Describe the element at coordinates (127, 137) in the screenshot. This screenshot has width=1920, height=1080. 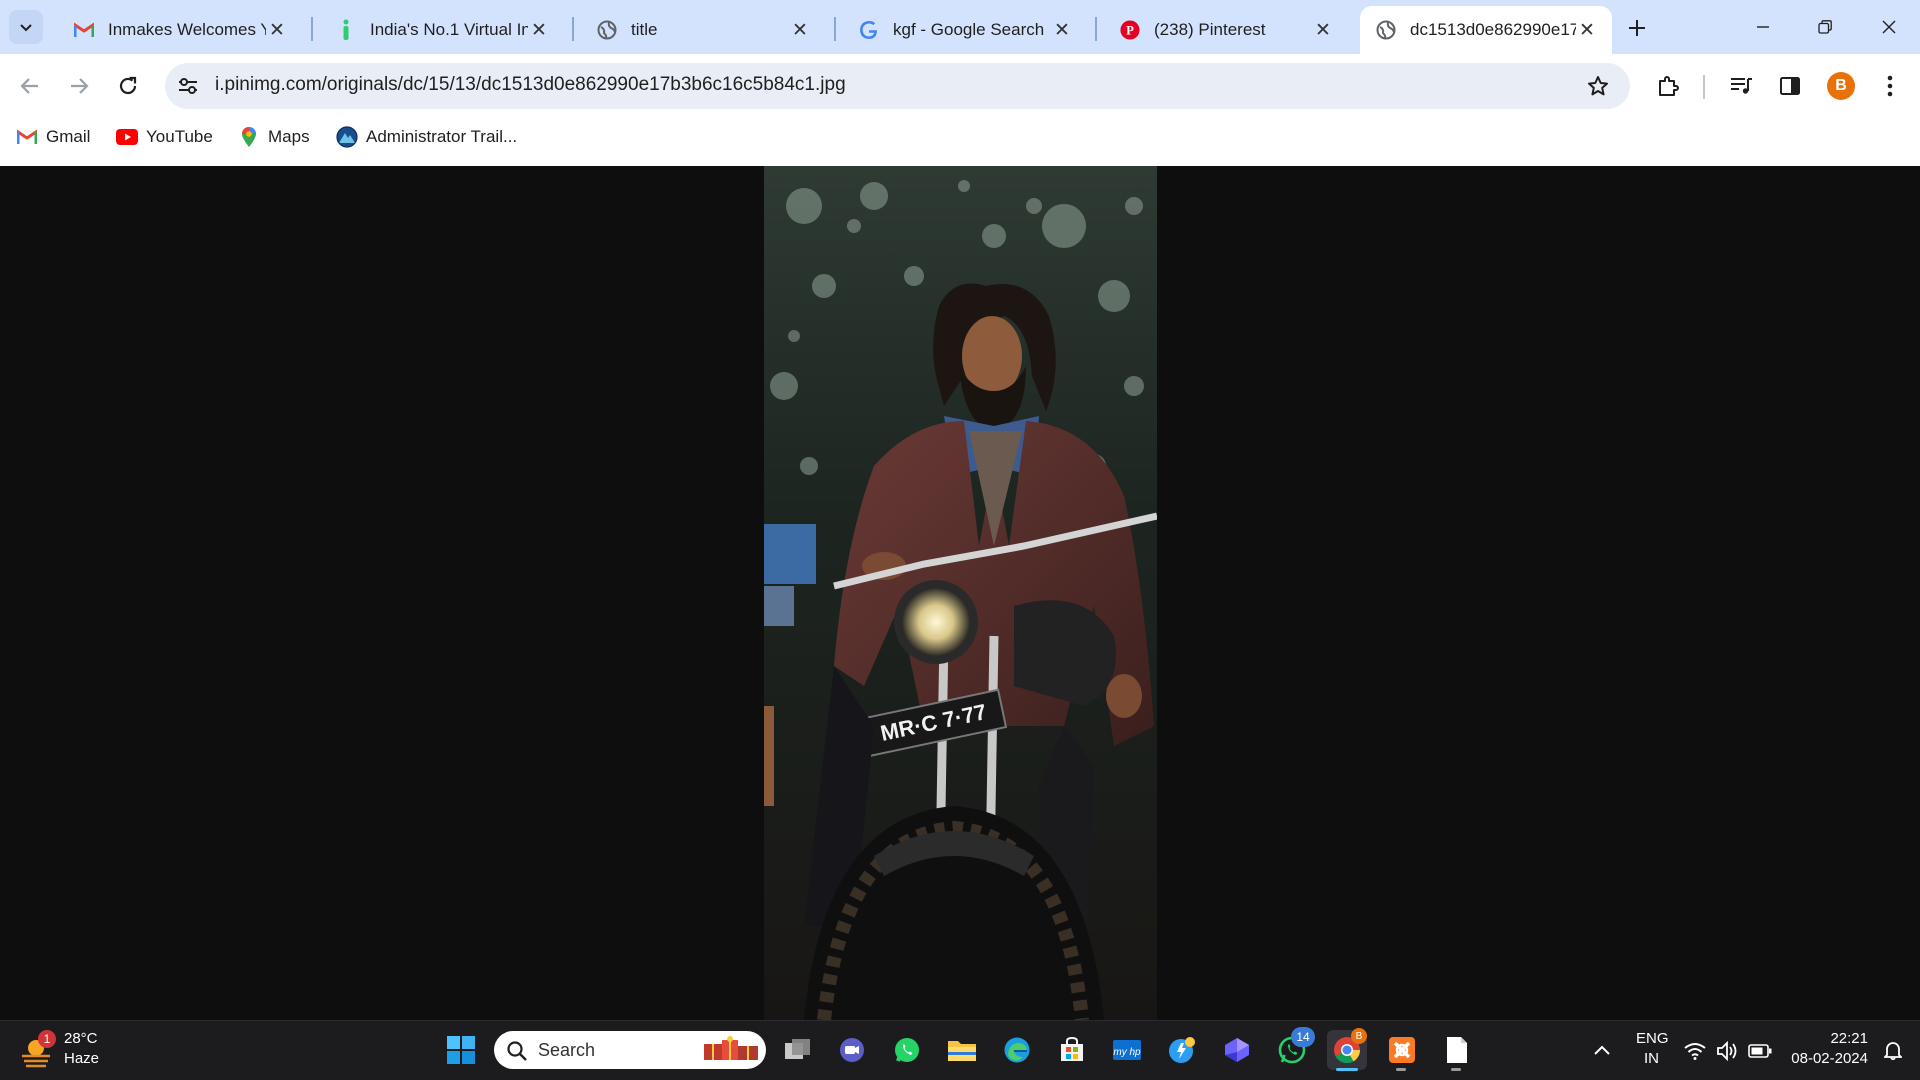
I see `youtube-icon` at that location.